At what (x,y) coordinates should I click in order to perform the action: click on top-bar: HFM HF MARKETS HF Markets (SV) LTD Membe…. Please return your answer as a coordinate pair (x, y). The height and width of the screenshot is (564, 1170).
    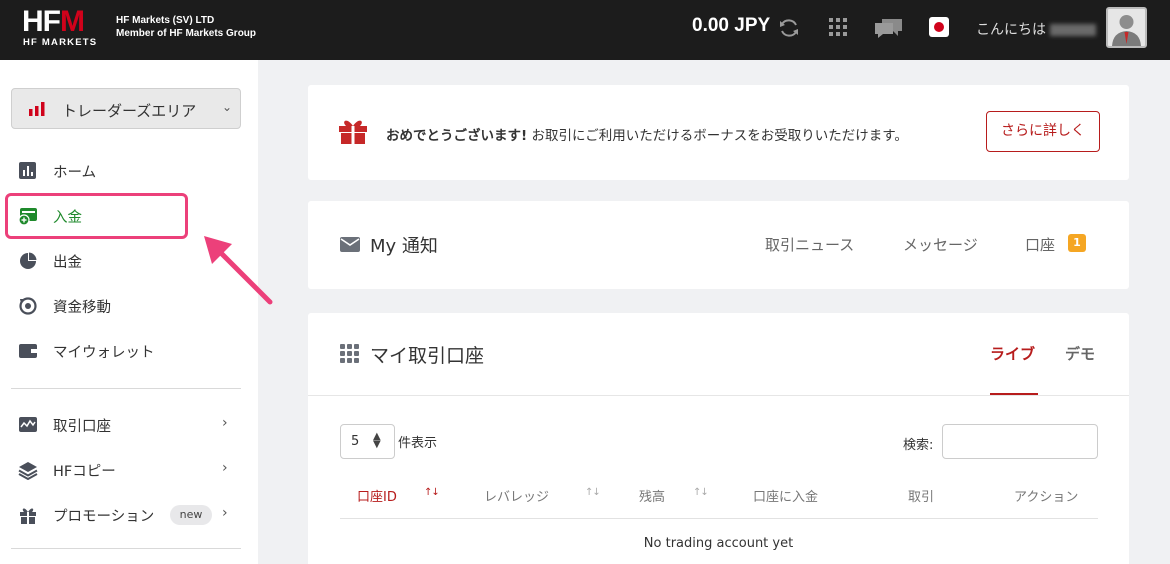
    Looking at the image, I should click on (585, 30).